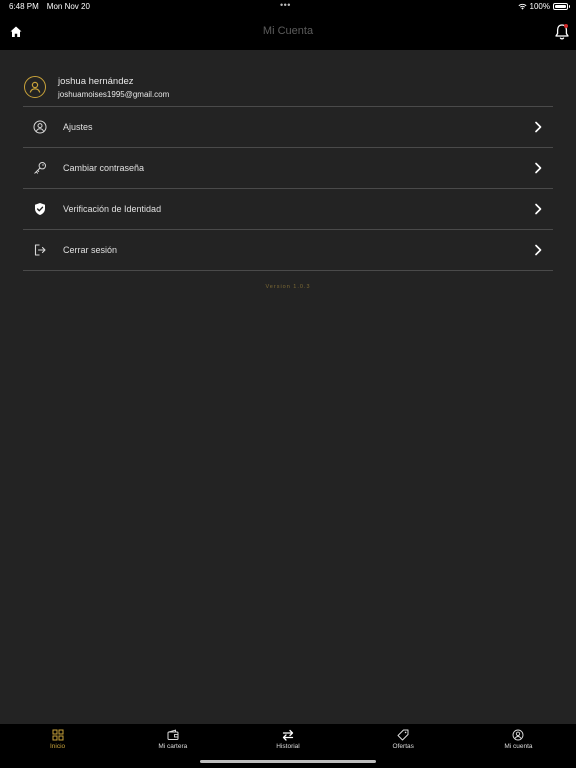 The width and height of the screenshot is (576, 768). What do you see at coordinates (562, 32) in the screenshot?
I see `notifications-button` at bounding box center [562, 32].